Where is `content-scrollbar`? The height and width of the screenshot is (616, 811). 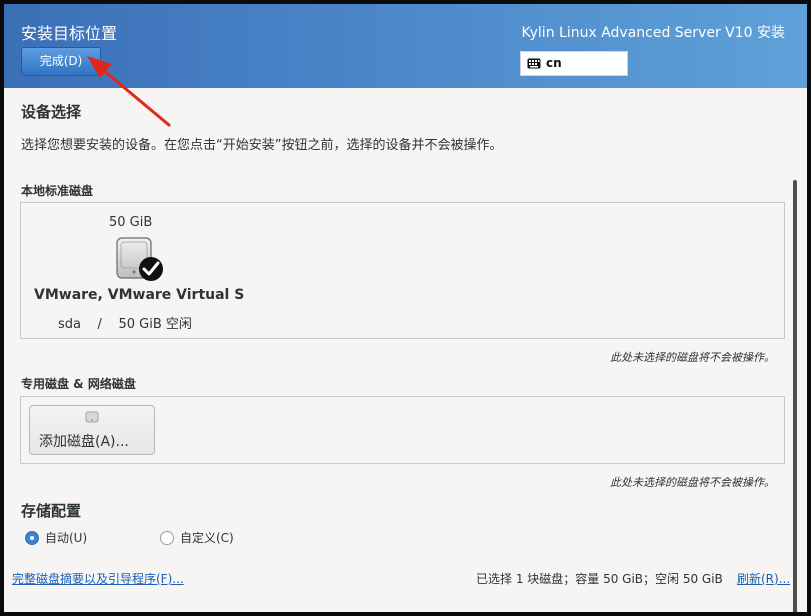 content-scrollbar is located at coordinates (795, 396).